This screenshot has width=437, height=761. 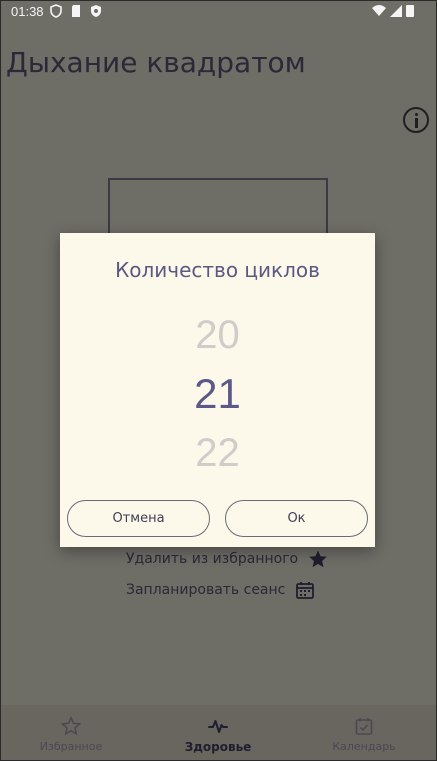 What do you see at coordinates (318, 559) in the screenshot?
I see `star-filled-icon` at bounding box center [318, 559].